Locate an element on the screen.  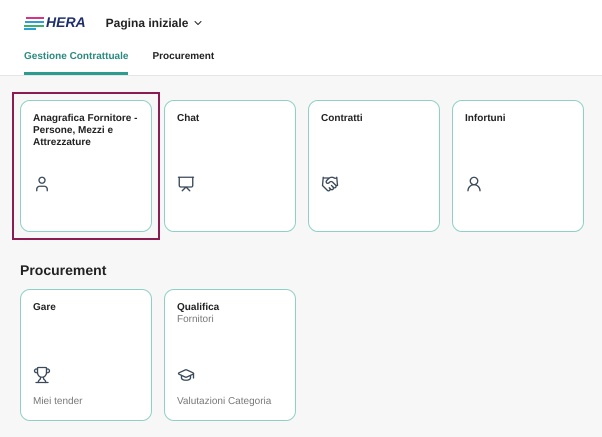
tile-footer: Miei tender is located at coordinates (86, 402).